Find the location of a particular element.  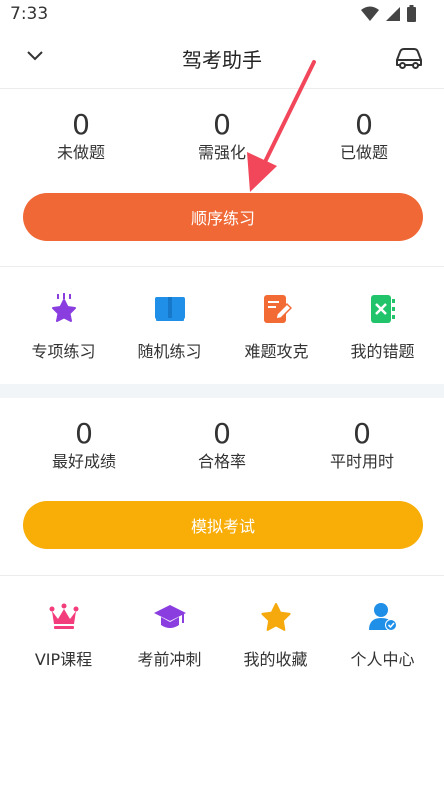

annotation-arrow-icon is located at coordinates (281, 126).